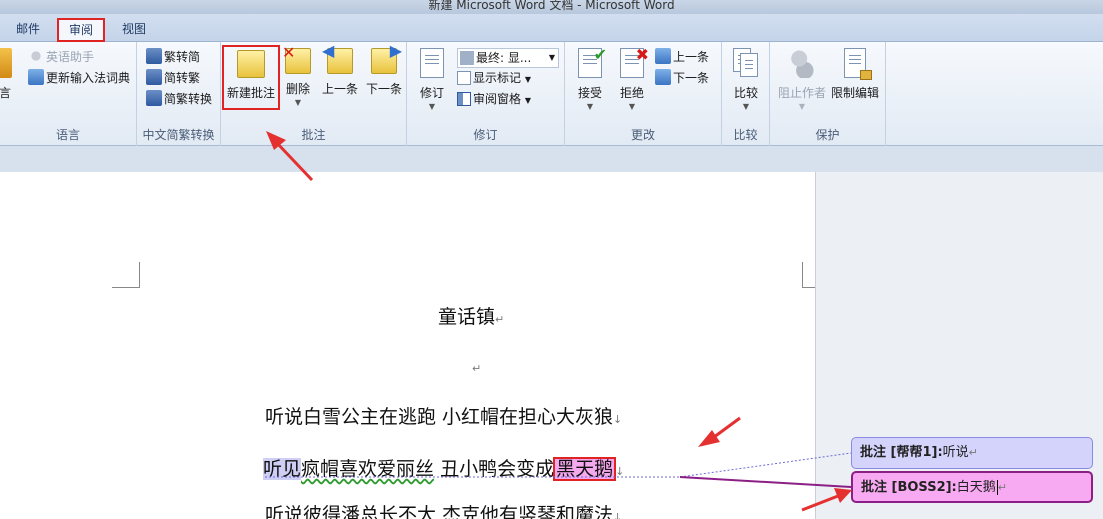 This screenshot has height=519, width=1103. What do you see at coordinates (6, 63) in the screenshot?
I see `language-icon` at bounding box center [6, 63].